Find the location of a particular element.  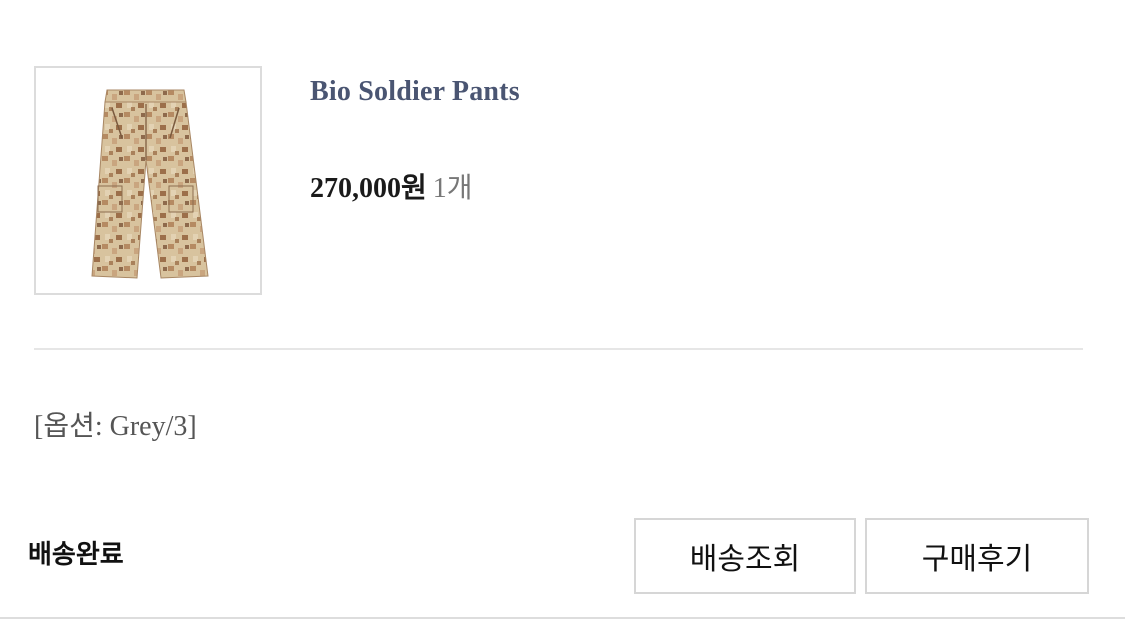

product-thumbnail is located at coordinates (148, 180).